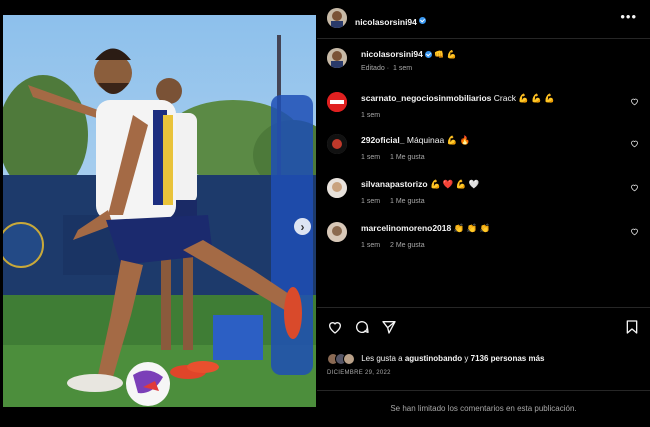 The image size is (650, 427). I want to click on likes-count: 7136 personas más, so click(508, 358).